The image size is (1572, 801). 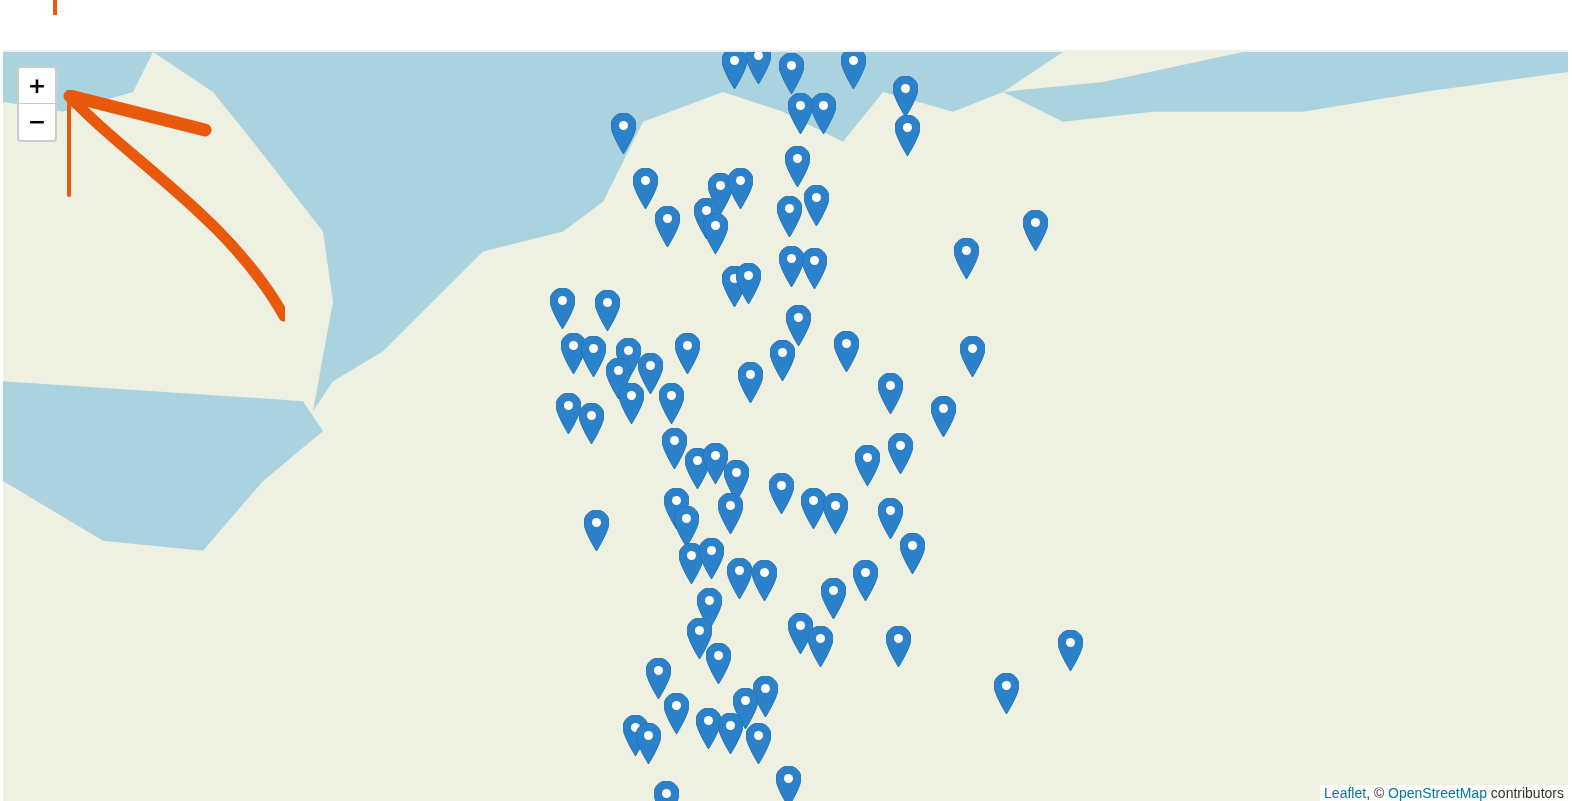 What do you see at coordinates (55, 7) in the screenshot?
I see `tick-mark-icon` at bounding box center [55, 7].